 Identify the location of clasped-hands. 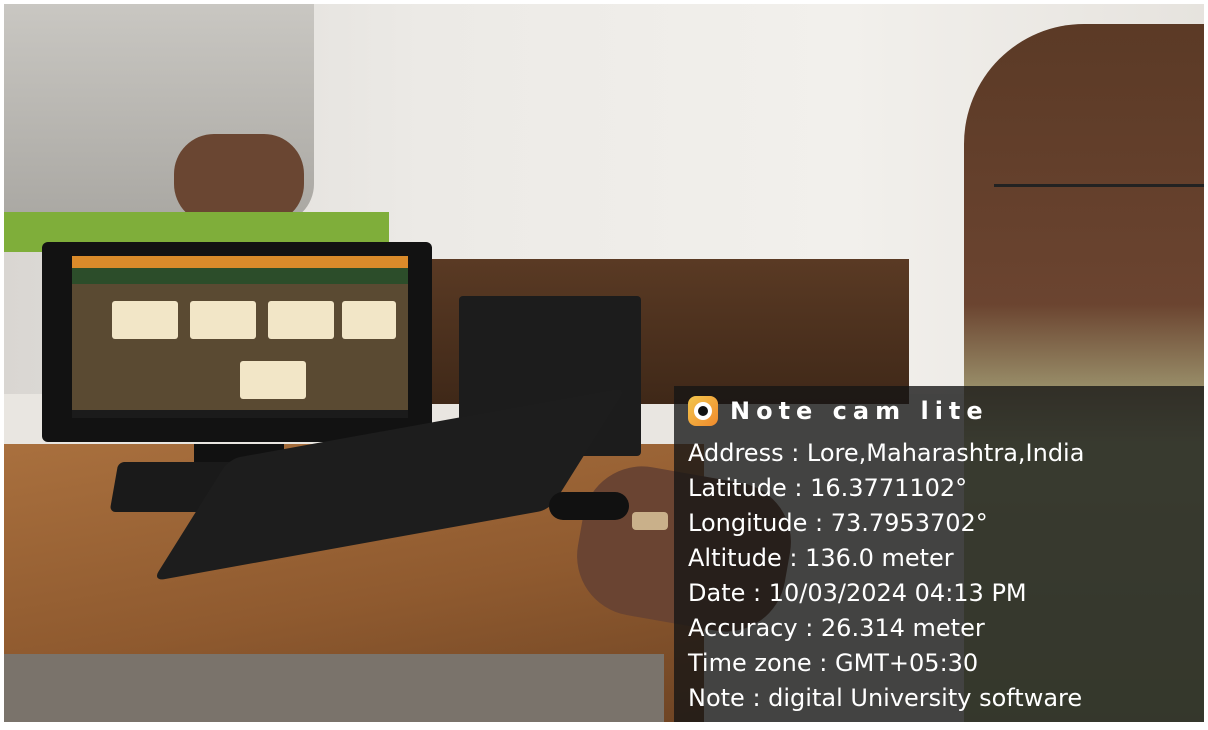
(239, 179).